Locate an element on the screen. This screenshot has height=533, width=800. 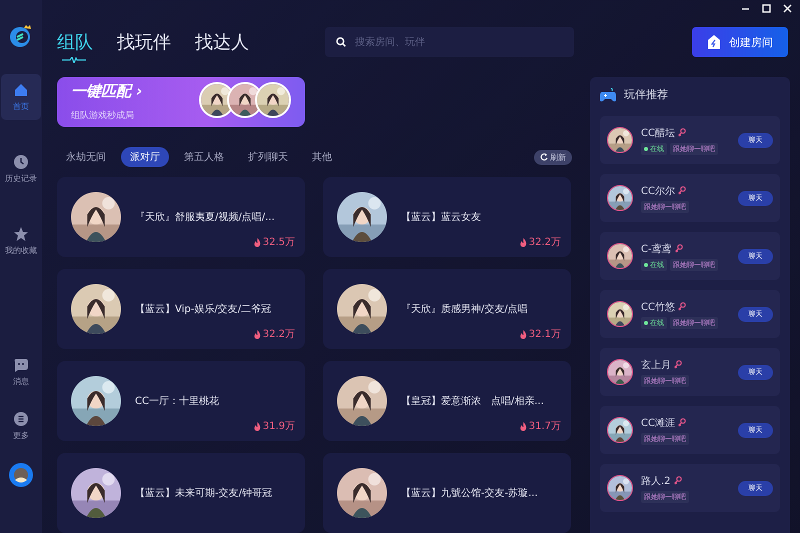
search-field: 搜索房间、玩伴 is located at coordinates (449, 42).